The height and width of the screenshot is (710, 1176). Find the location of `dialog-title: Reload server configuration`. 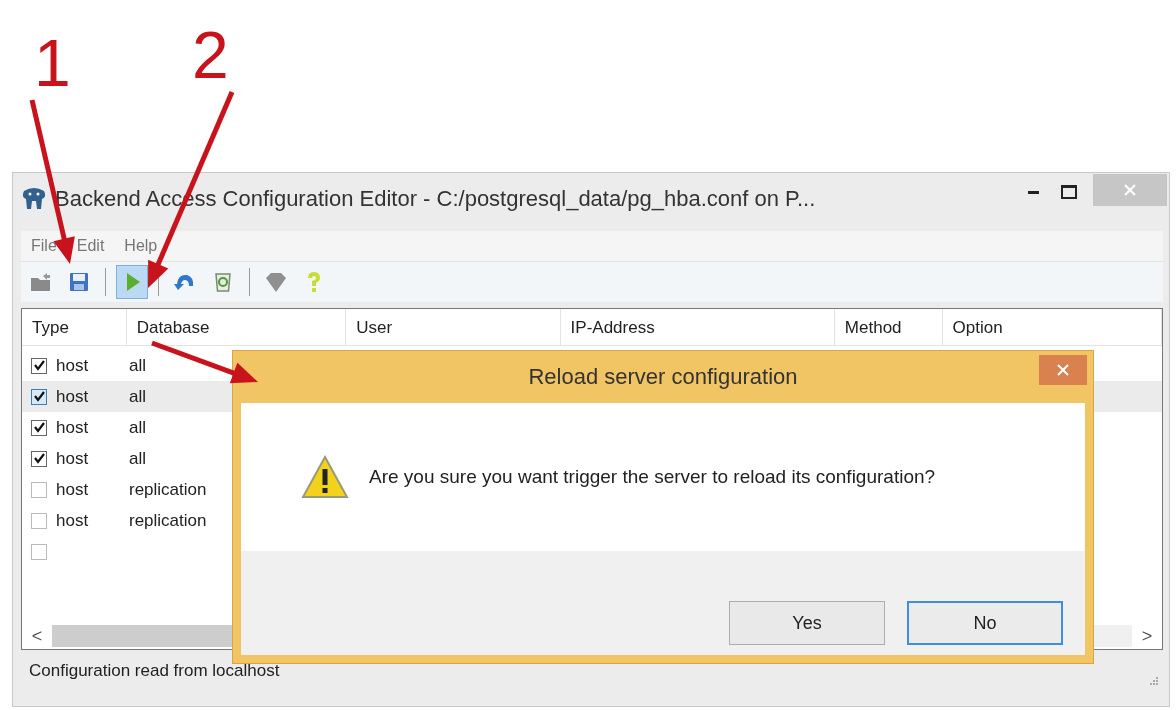

dialog-title: Reload server configuration is located at coordinates (663, 377).